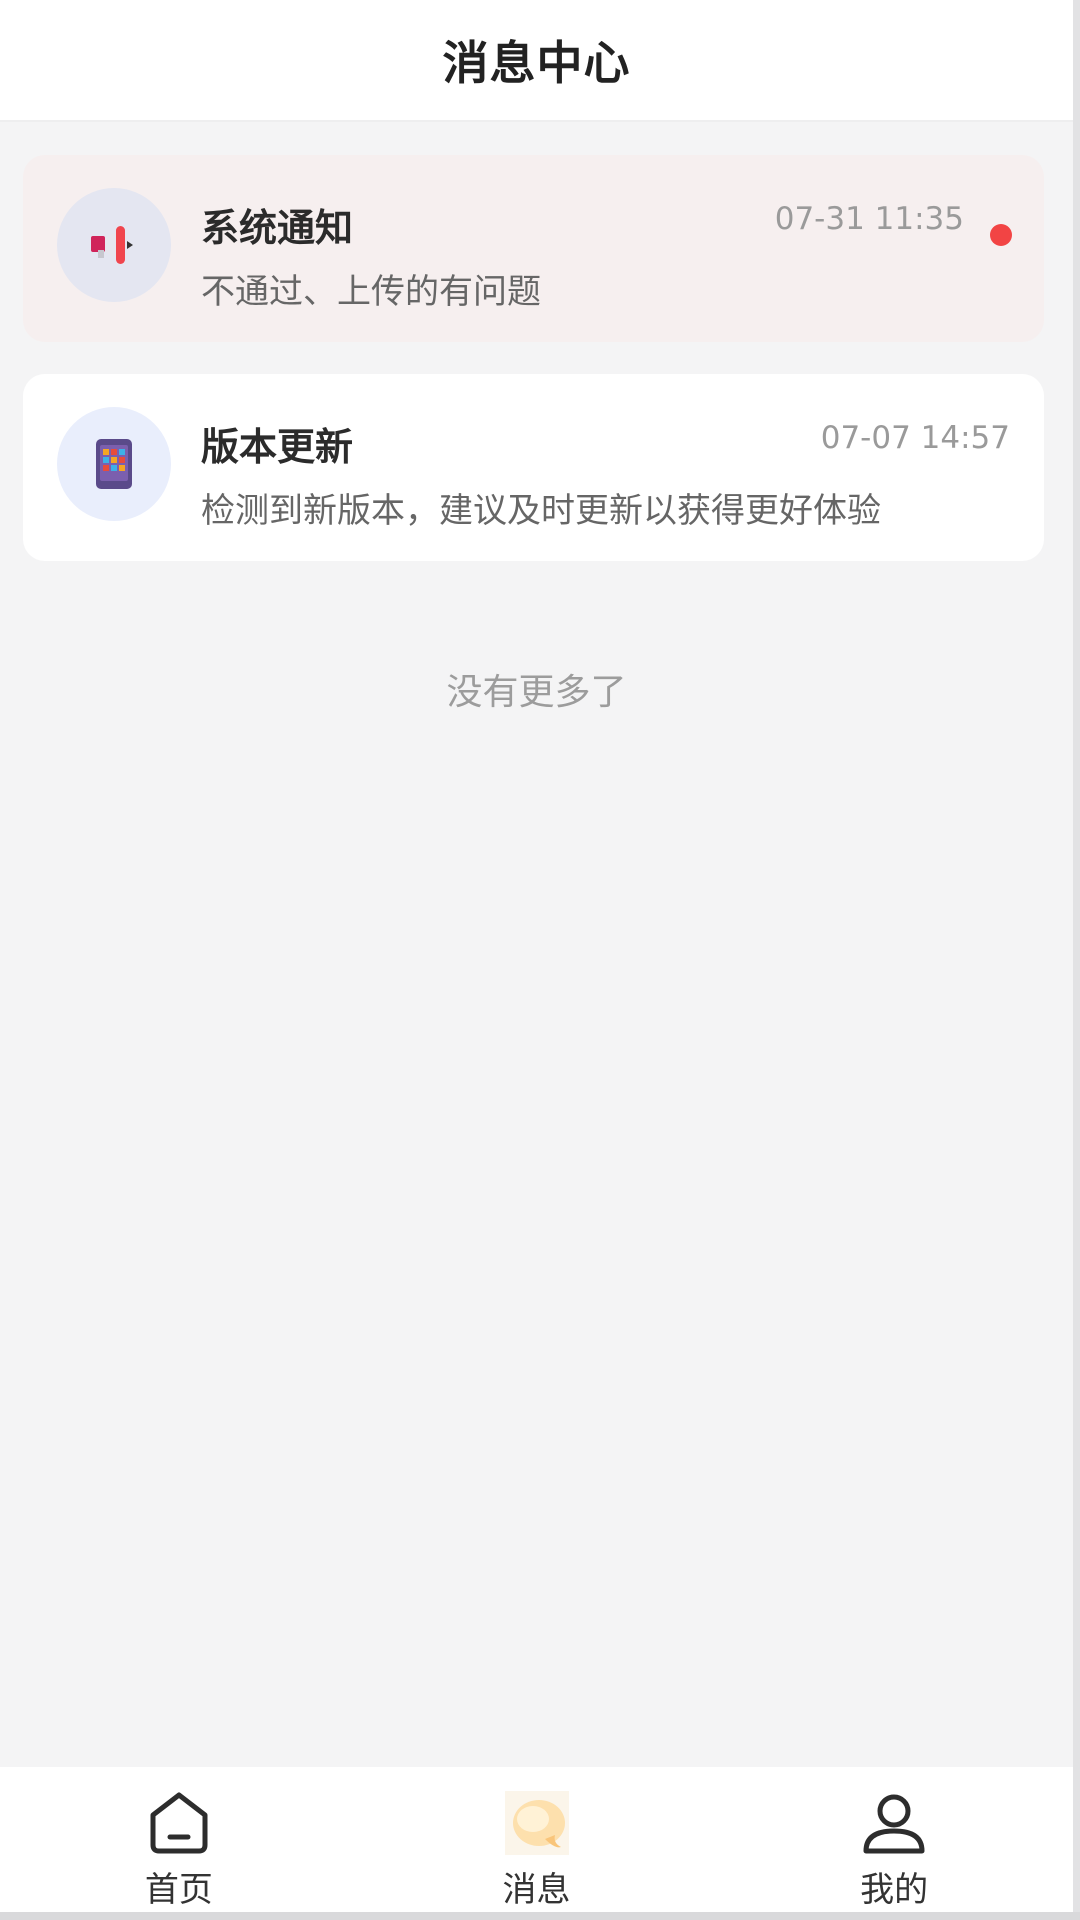 The height and width of the screenshot is (1920, 1080). What do you see at coordinates (536, 692) in the screenshot?
I see `list-end-text: 没有更多了` at bounding box center [536, 692].